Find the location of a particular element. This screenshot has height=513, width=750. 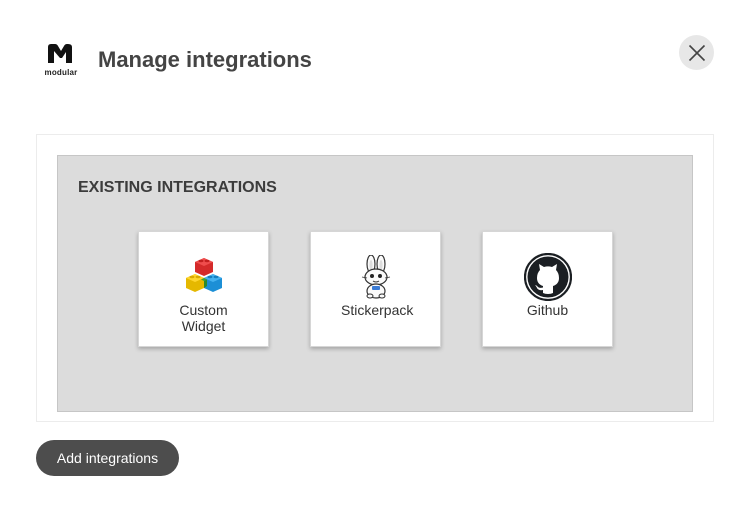

close-icon is located at coordinates (696, 52).